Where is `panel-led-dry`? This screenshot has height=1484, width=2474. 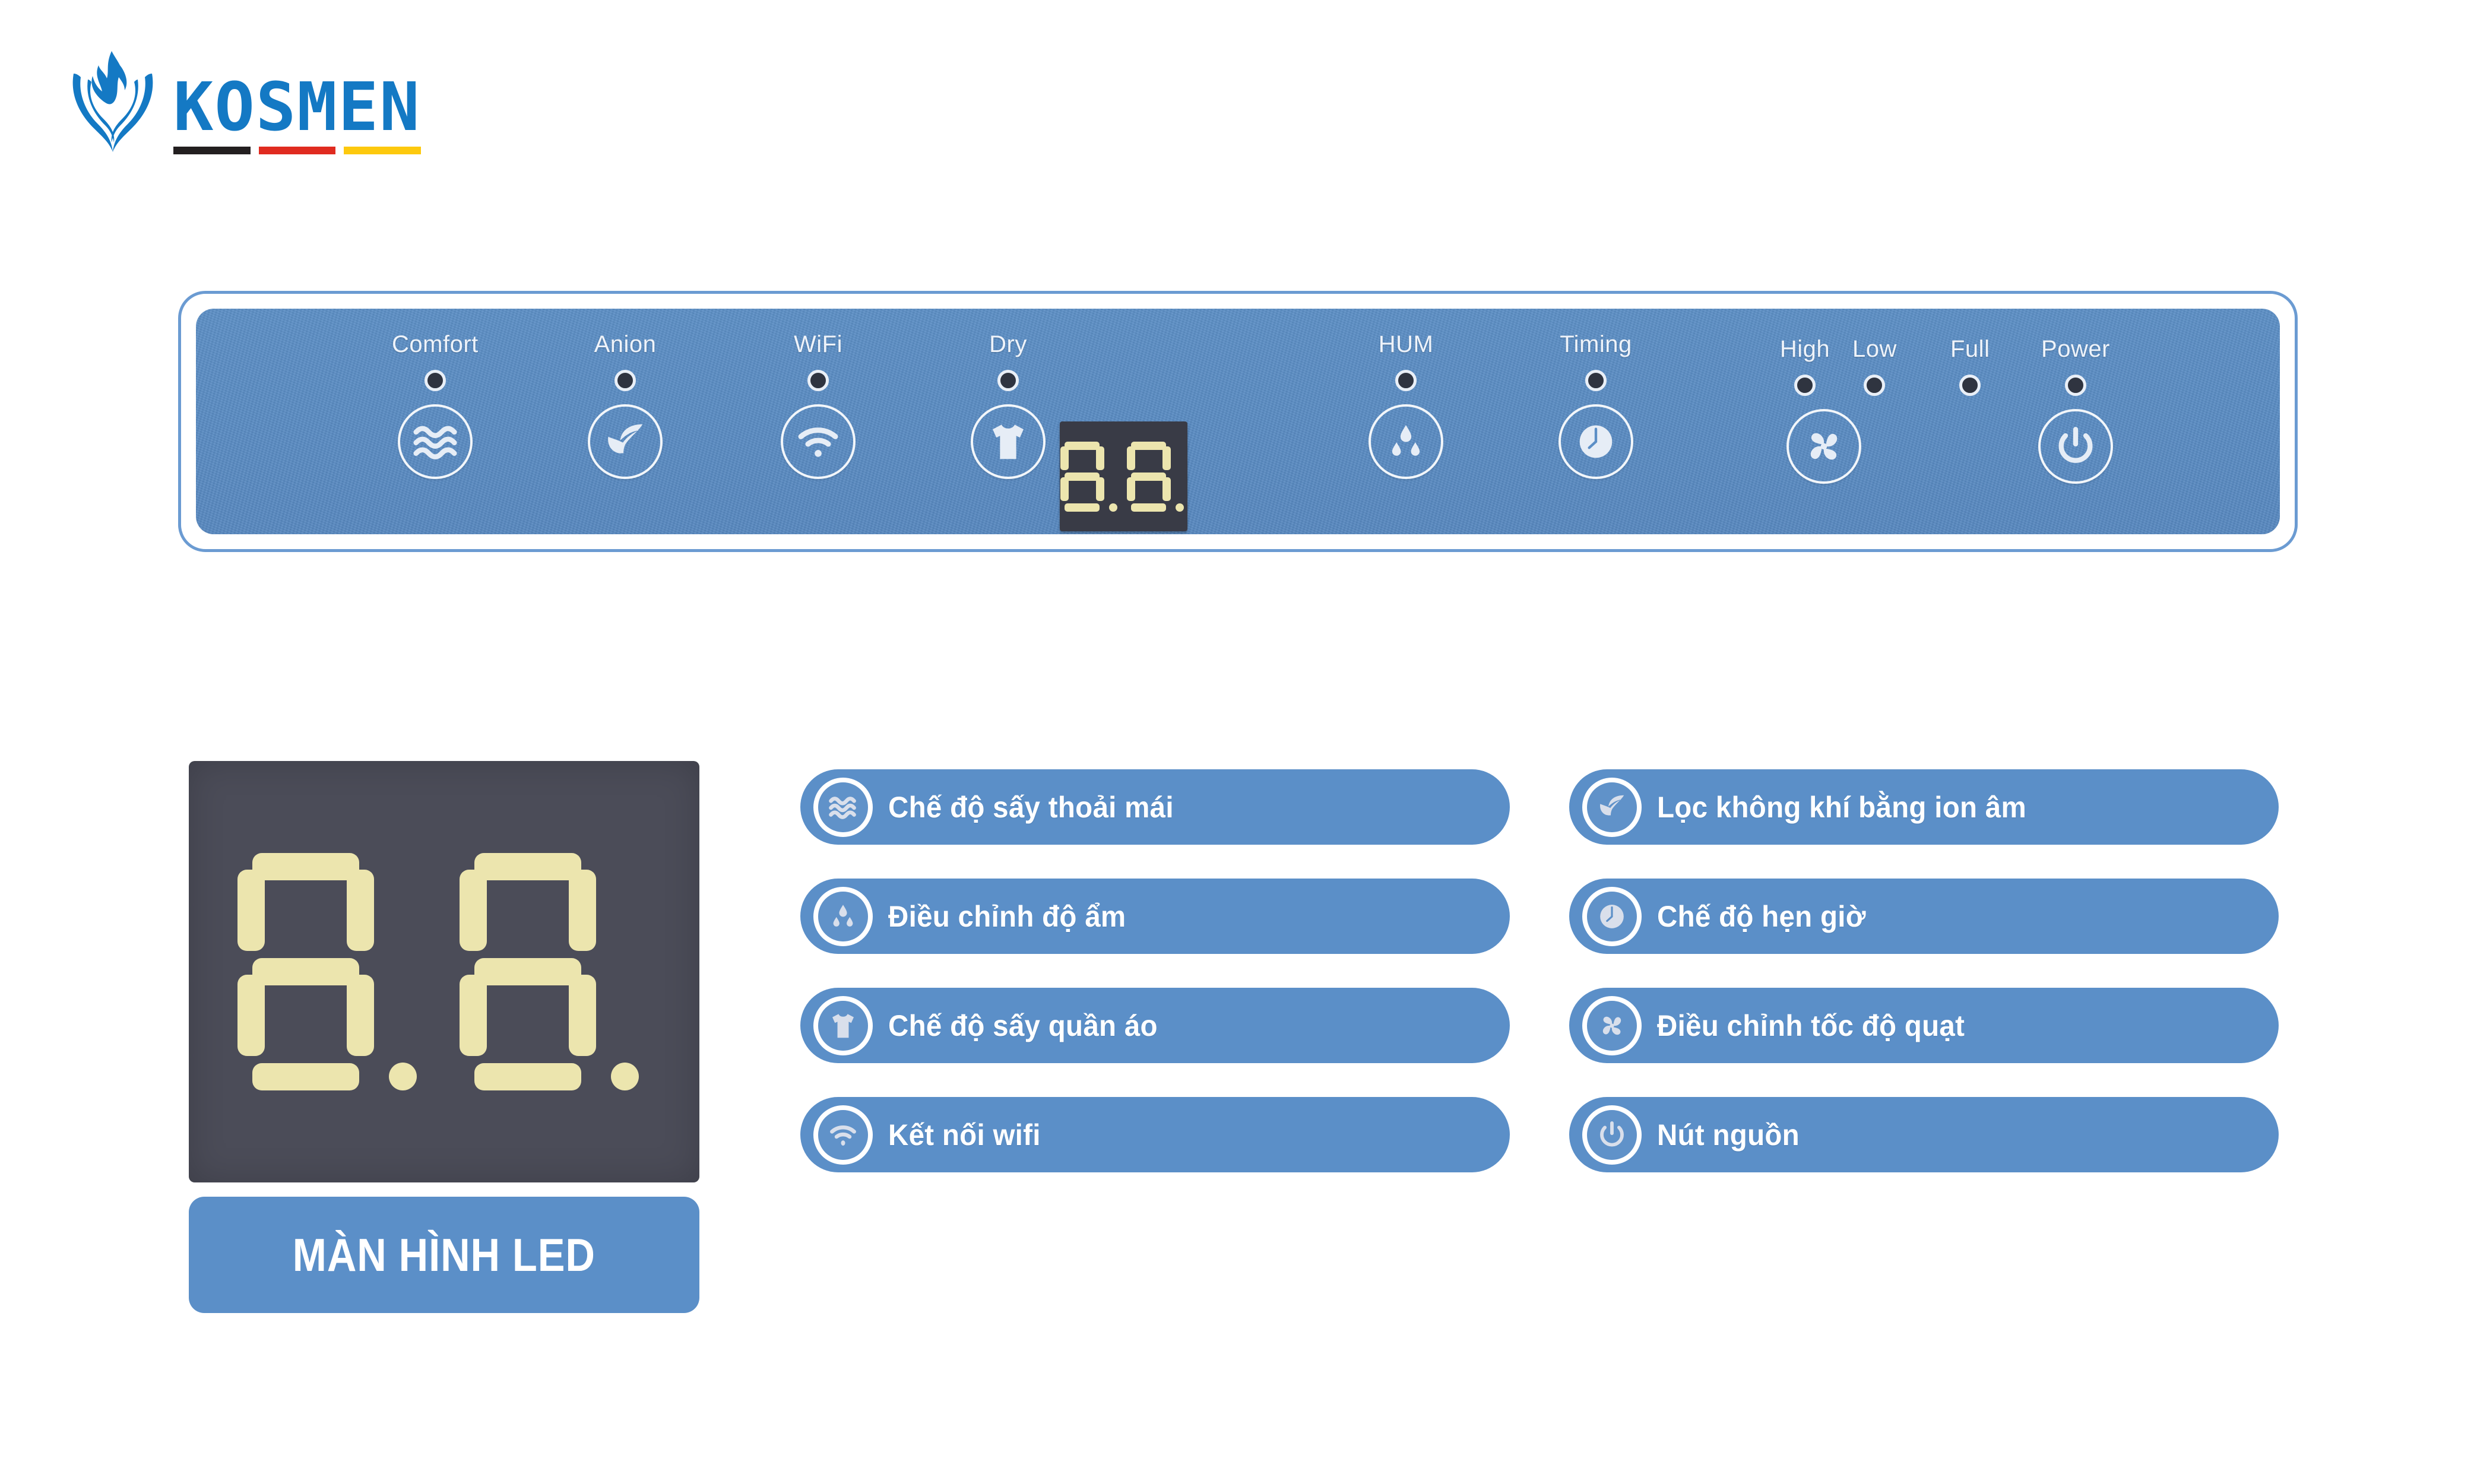 panel-led-dry is located at coordinates (1008, 380).